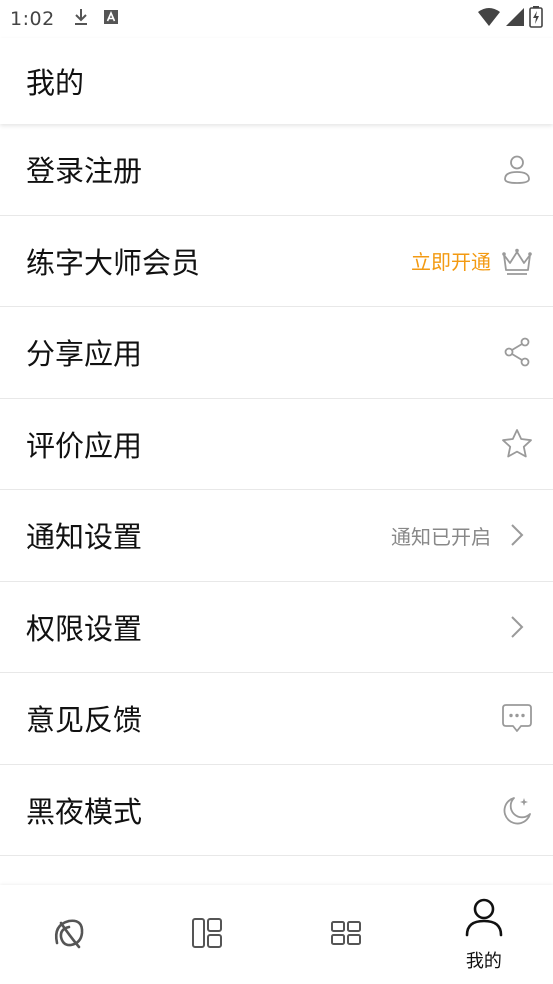 Image resolution: width=553 pixels, height=984 pixels. What do you see at coordinates (84, 720) in the screenshot?
I see `menu-item-label: 意见反馈` at bounding box center [84, 720].